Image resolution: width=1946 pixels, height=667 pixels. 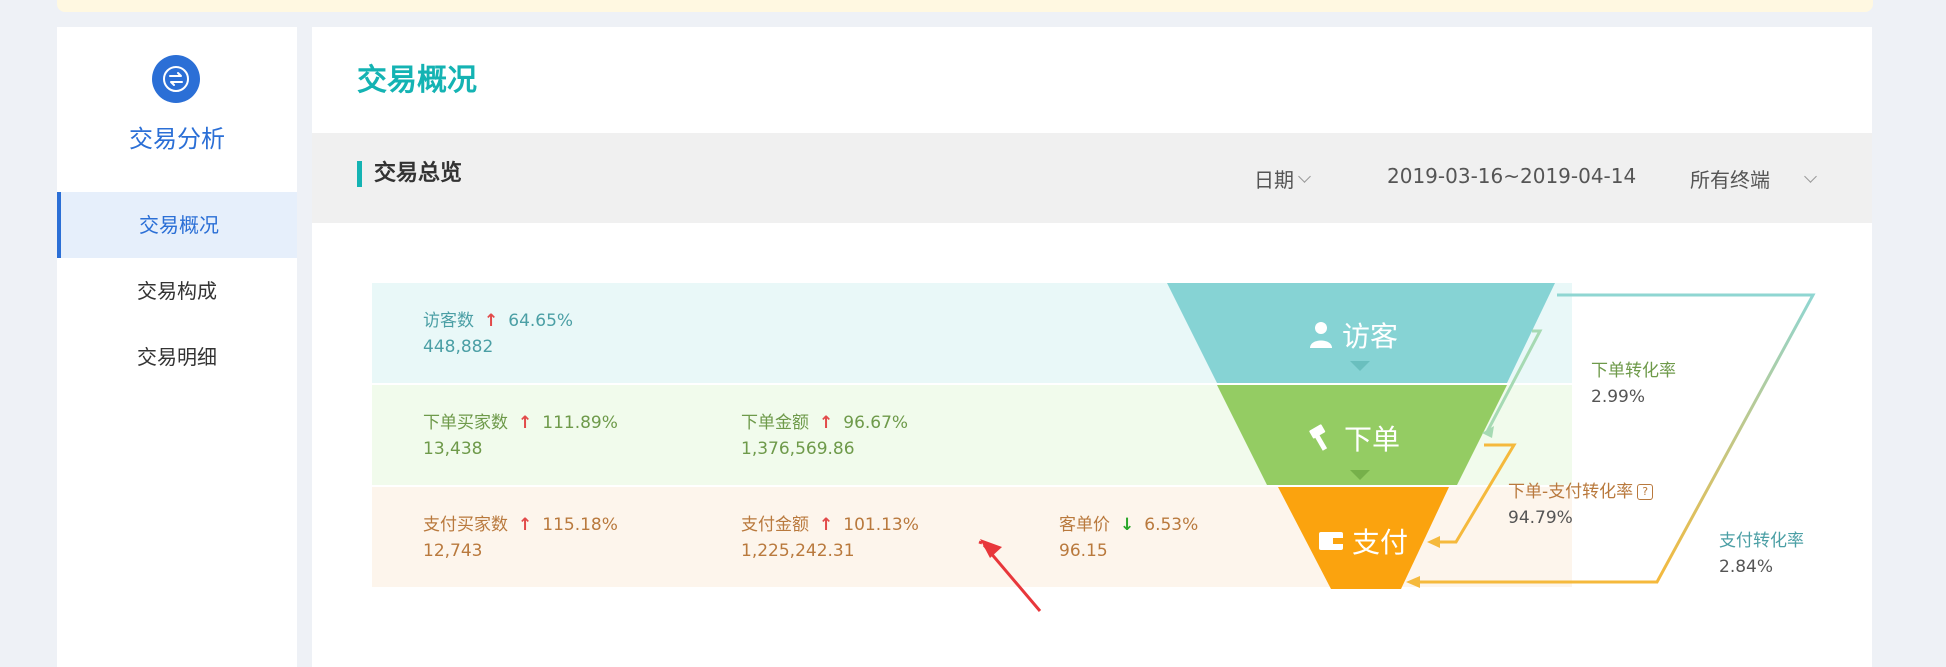 I want to click on notice-bar, so click(x=965, y=6).